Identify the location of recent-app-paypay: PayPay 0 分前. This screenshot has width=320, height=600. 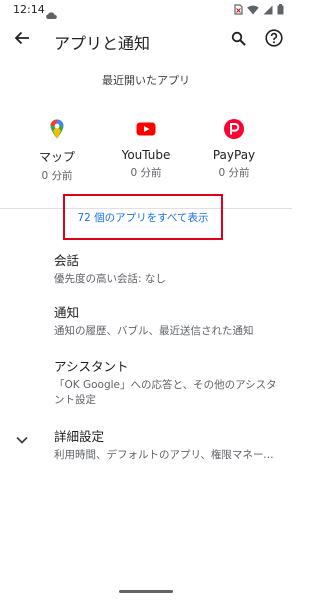
(234, 149).